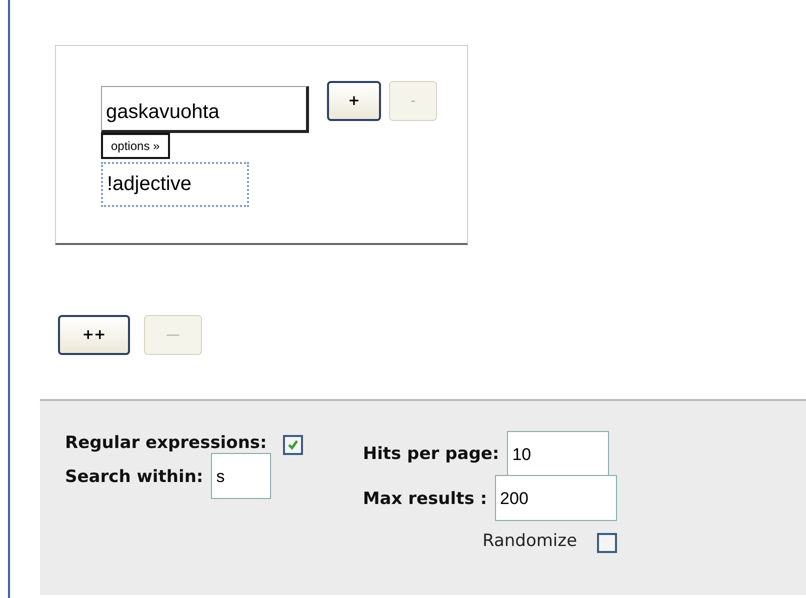  What do you see at coordinates (431, 454) in the screenshot?
I see `hits-label: Hits per page:` at bounding box center [431, 454].